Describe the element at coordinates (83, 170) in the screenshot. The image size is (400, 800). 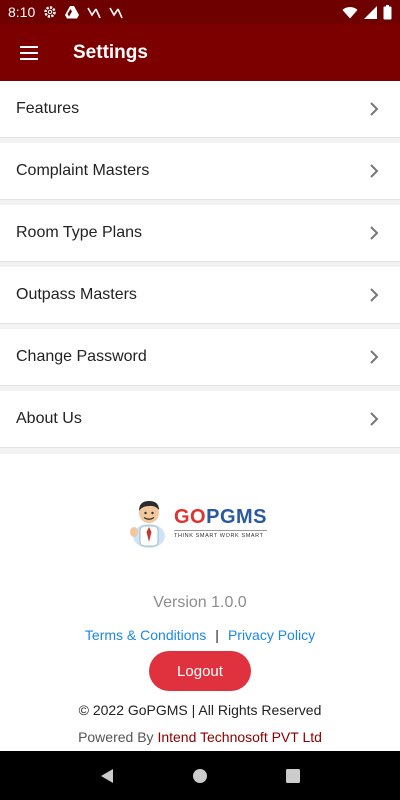
I see `settings-item-label: Complaint Masters` at that location.